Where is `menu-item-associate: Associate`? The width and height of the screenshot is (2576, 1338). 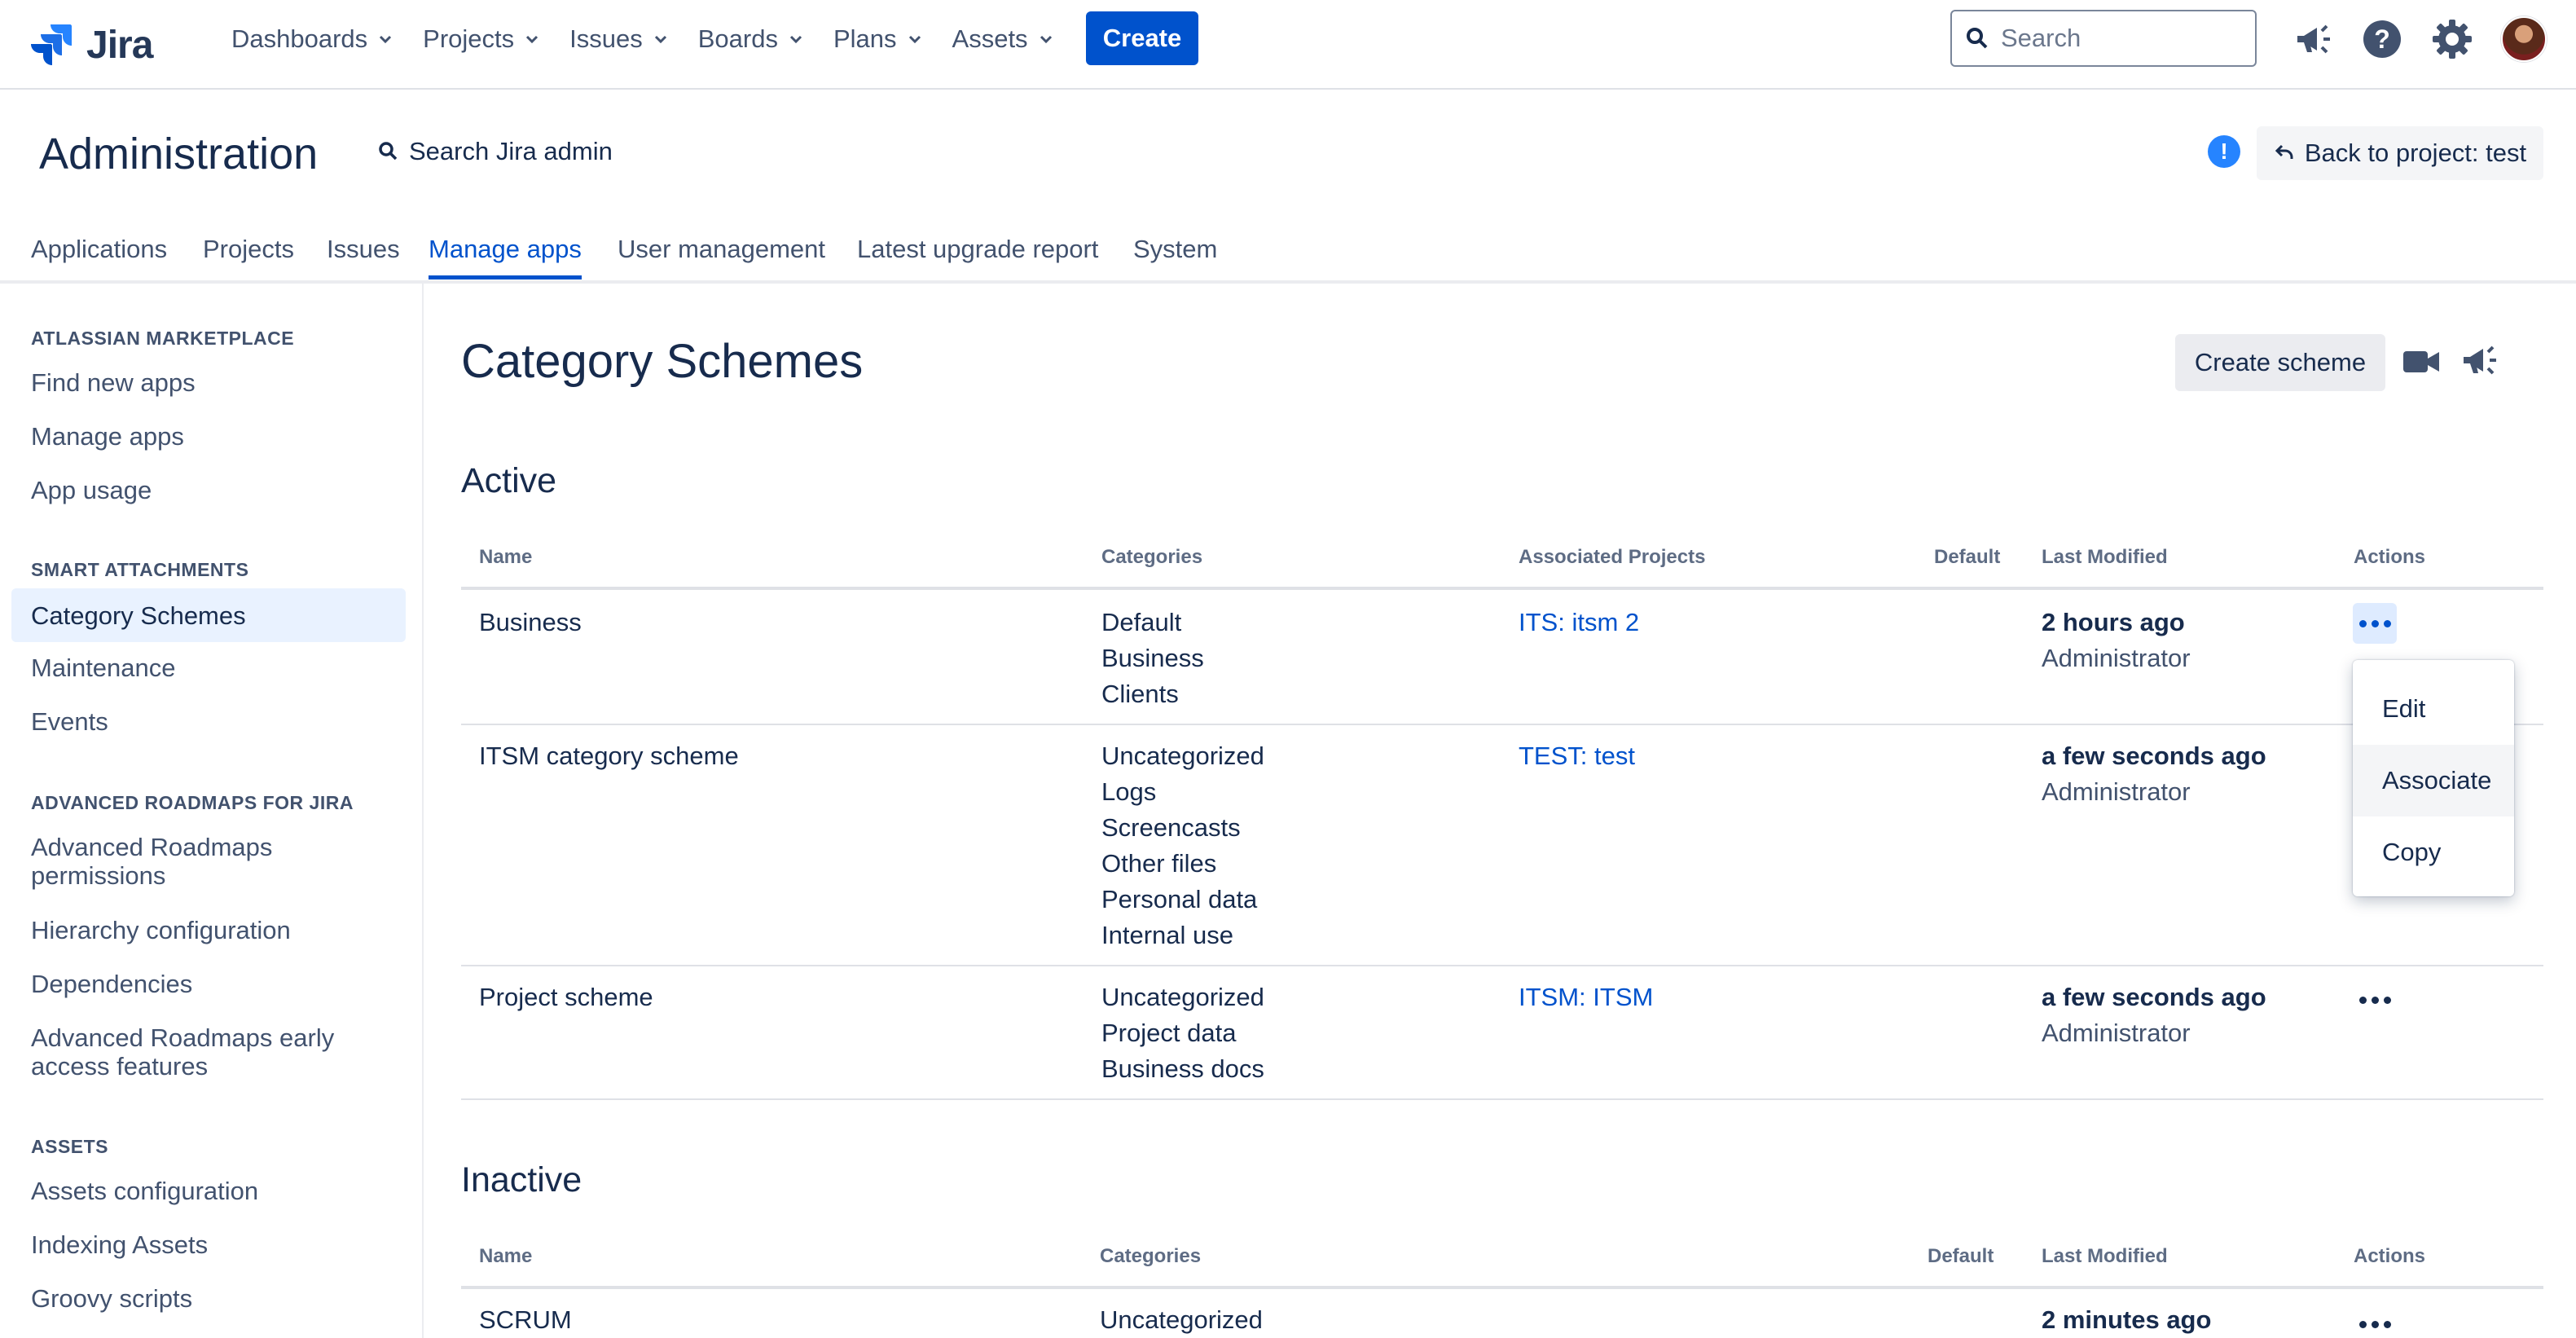
menu-item-associate: Associate is located at coordinates (2433, 780).